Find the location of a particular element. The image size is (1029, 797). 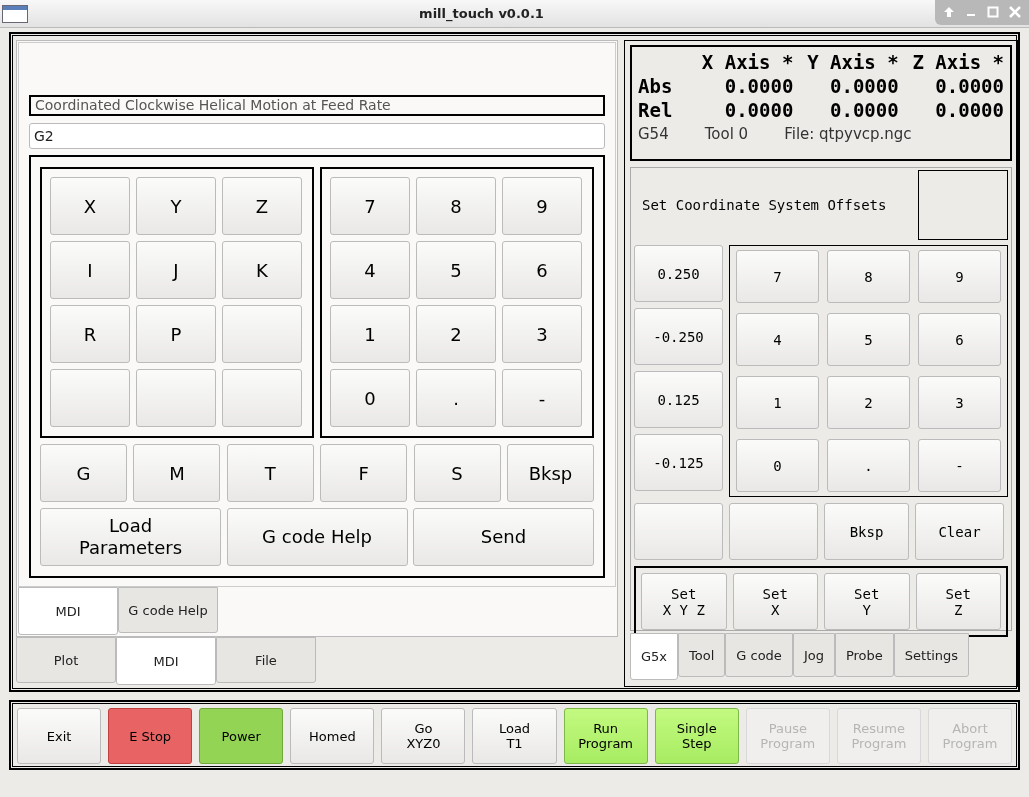

tab: Probe is located at coordinates (864, 655).